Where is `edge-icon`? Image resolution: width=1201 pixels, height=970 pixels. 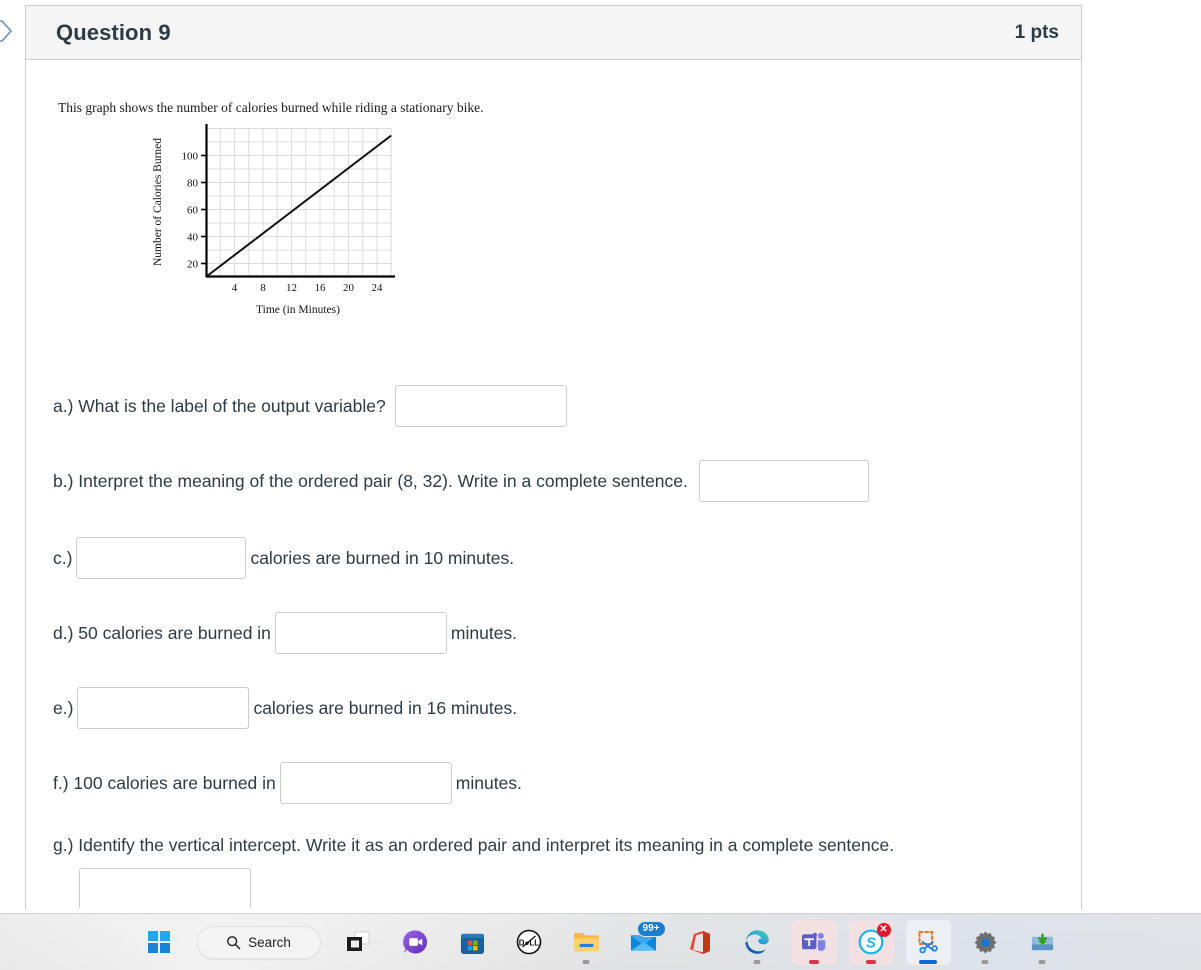 edge-icon is located at coordinates (757, 942).